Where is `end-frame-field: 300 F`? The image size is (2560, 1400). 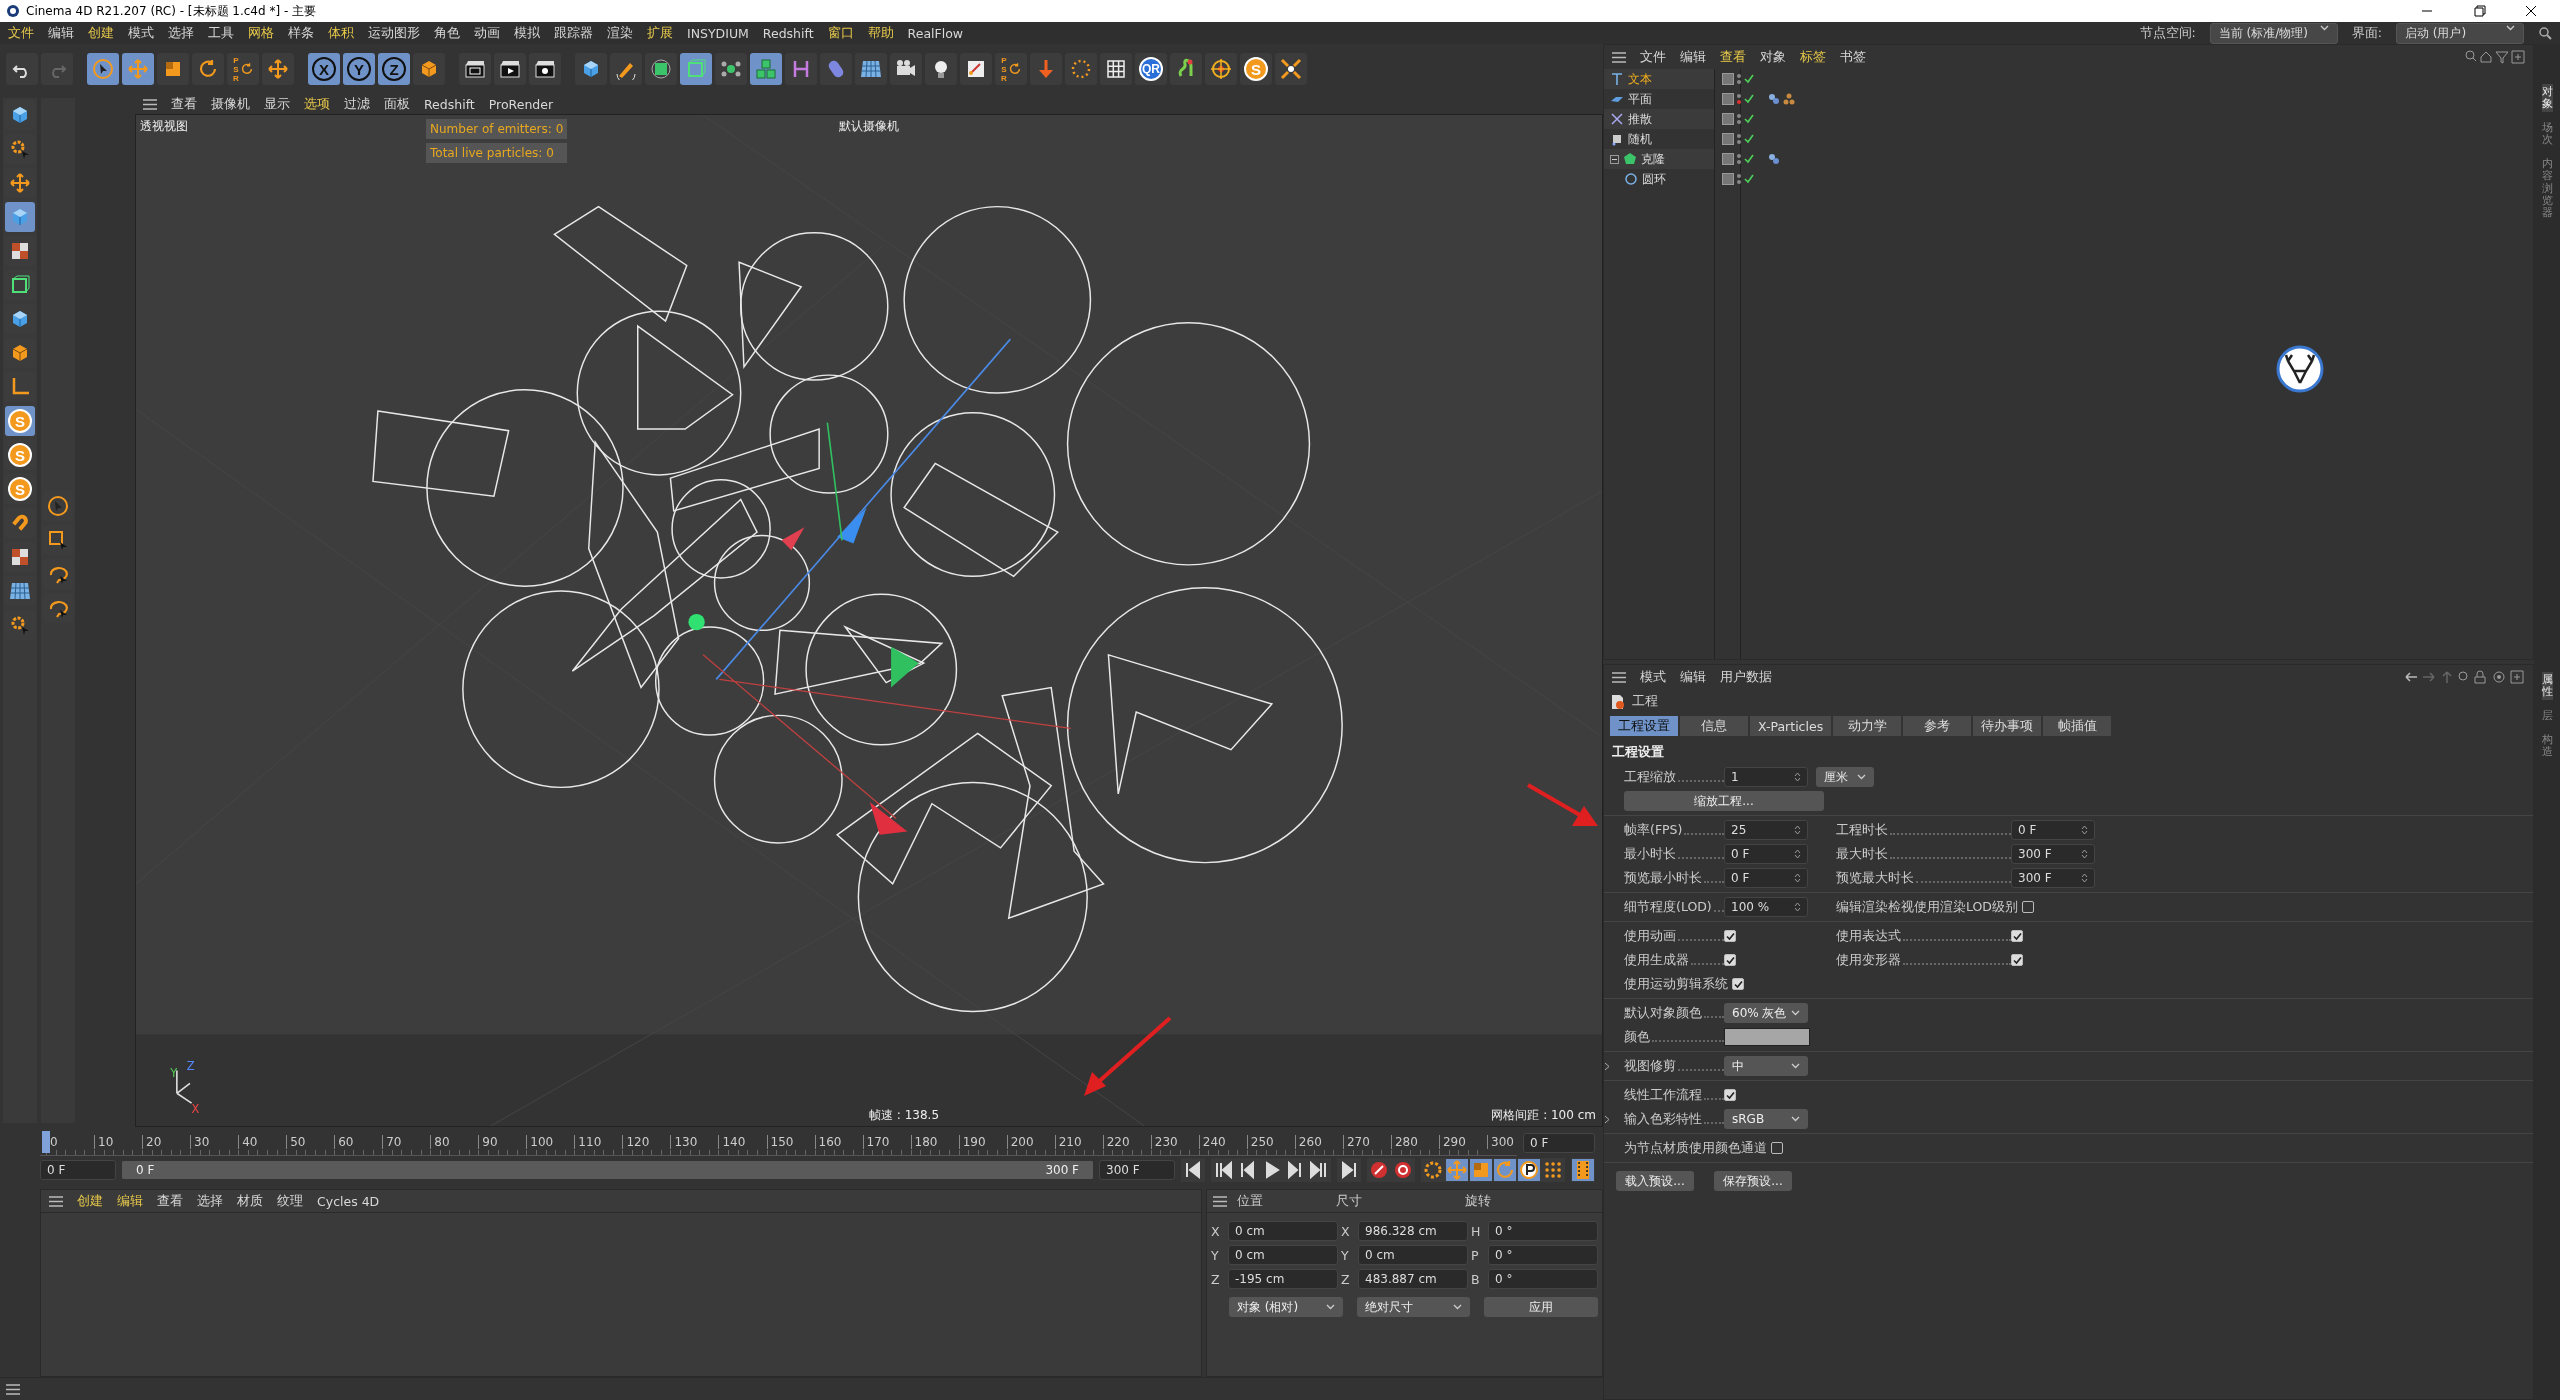
end-frame-field: 300 F is located at coordinates (1137, 1170).